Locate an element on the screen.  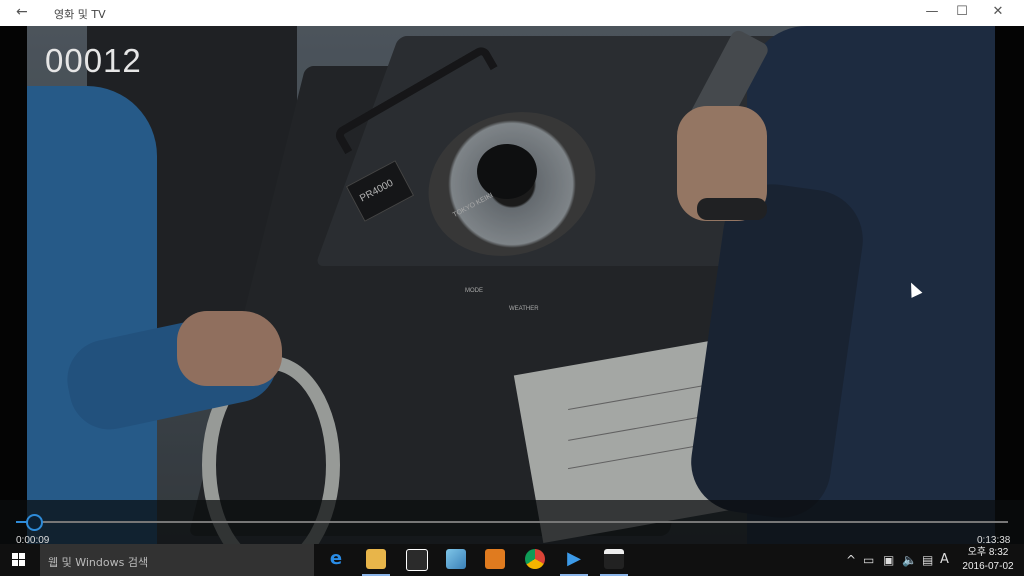
media-app-icon is located at coordinates (495, 559).